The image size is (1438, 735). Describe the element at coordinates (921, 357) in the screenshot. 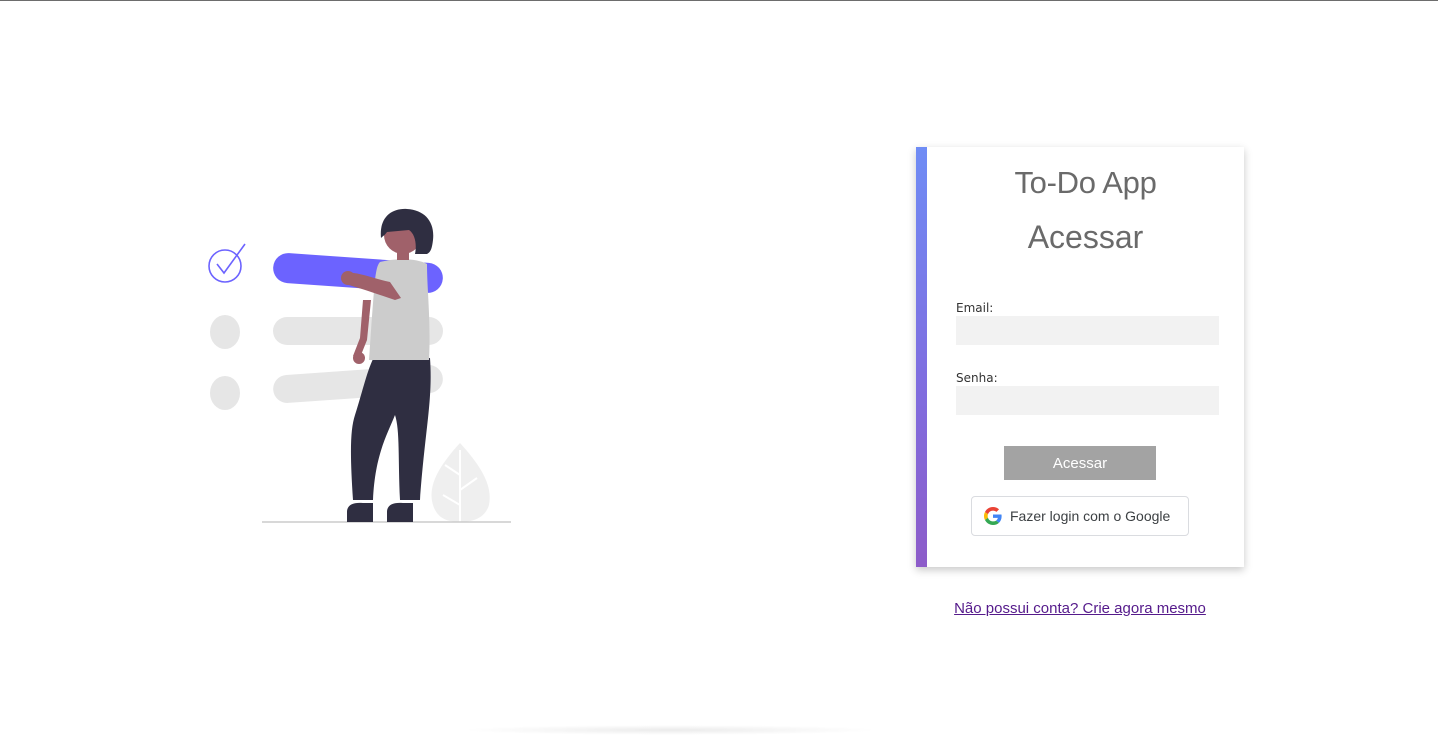

I see `card-accent-bar` at that location.